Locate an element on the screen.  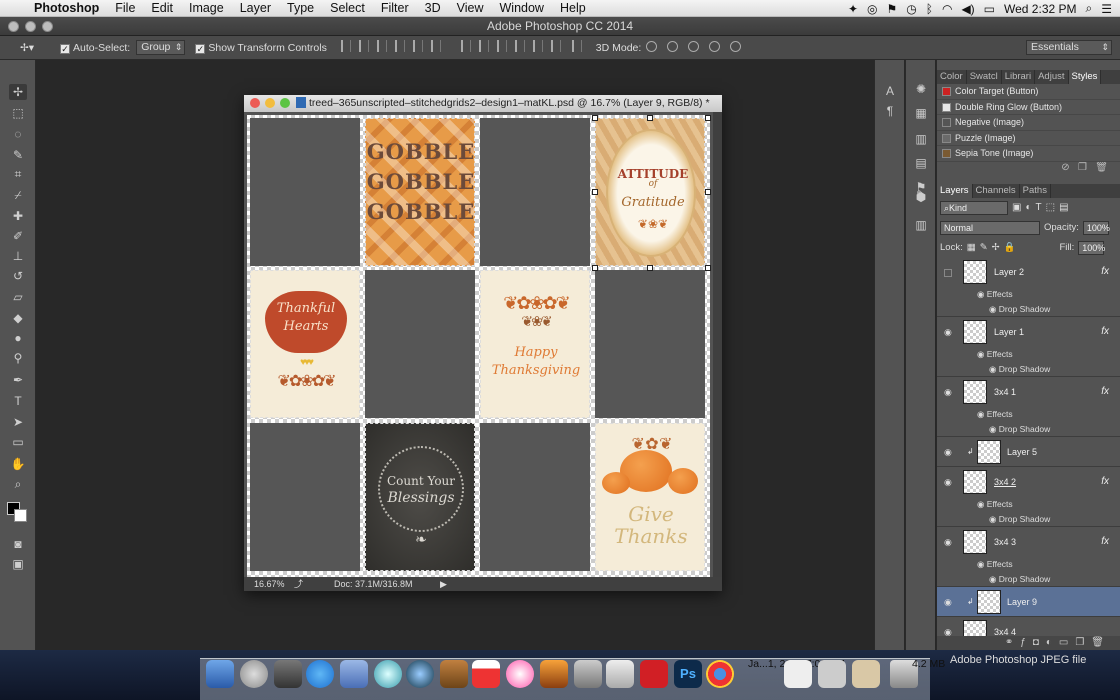
tab-adjustments: Adjust is located at coordinates (1052, 77).